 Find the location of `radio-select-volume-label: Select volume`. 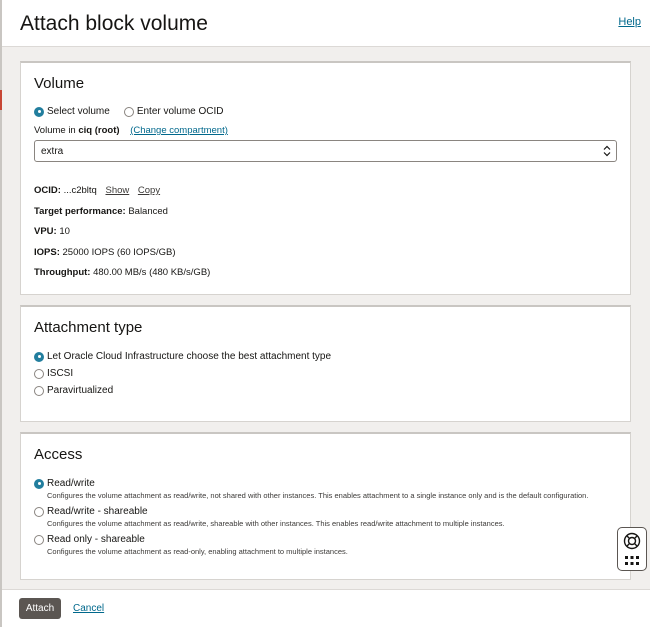

radio-select-volume-label: Select volume is located at coordinates (78, 111).